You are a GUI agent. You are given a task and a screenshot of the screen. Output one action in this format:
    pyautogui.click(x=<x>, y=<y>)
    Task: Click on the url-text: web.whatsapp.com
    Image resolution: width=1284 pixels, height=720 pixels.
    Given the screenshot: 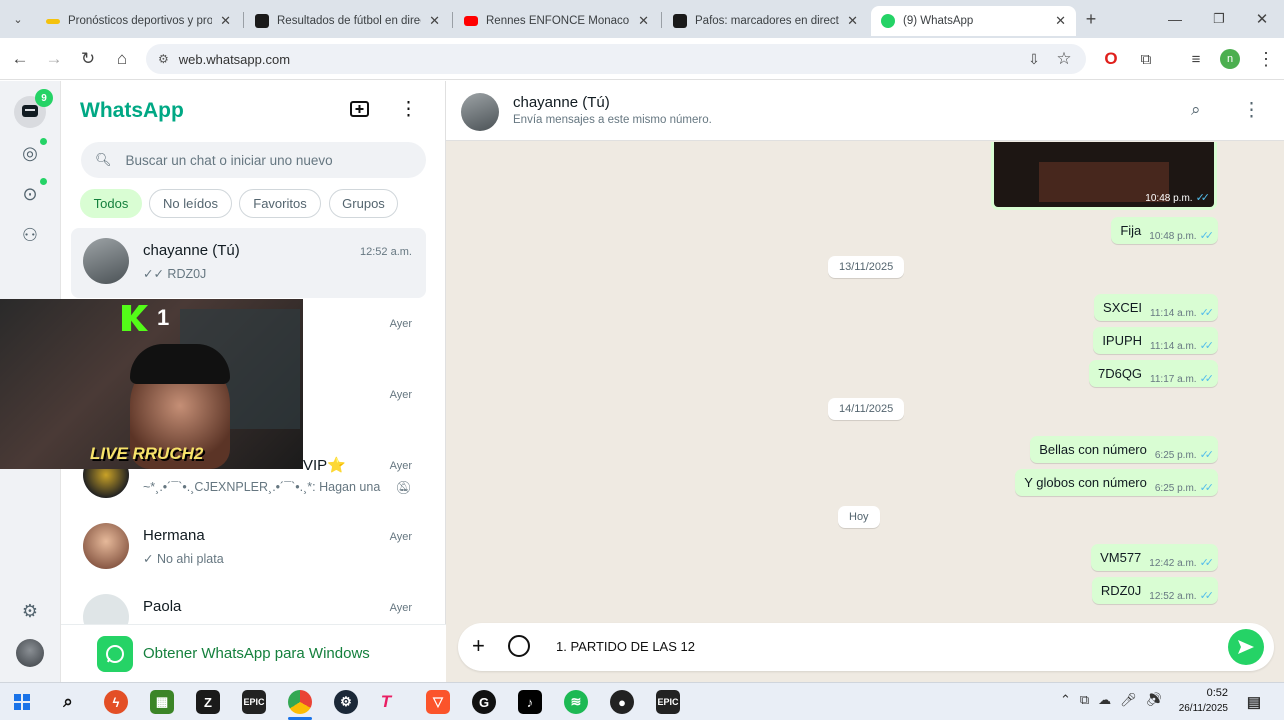 What is the action you would take?
    pyautogui.click(x=234, y=59)
    